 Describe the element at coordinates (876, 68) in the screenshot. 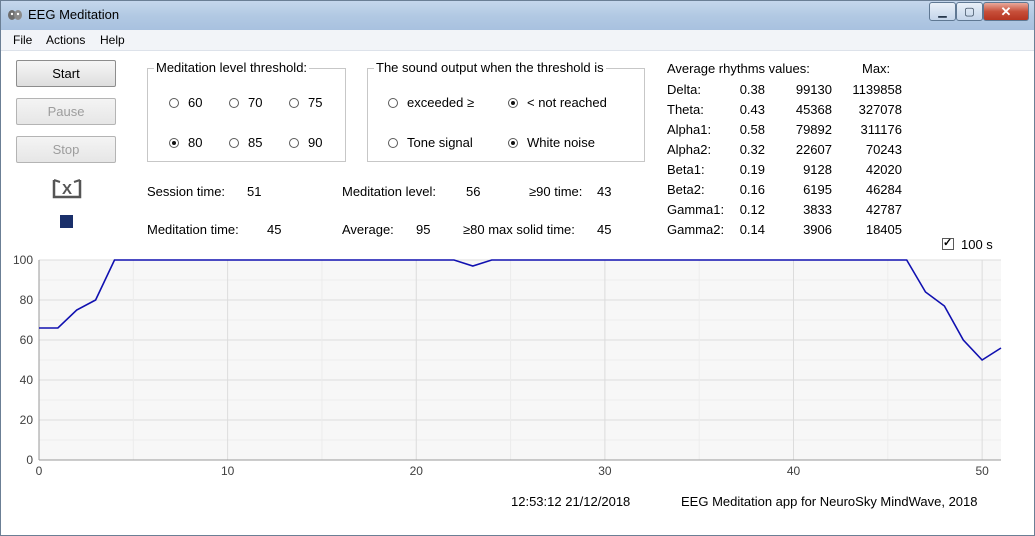

I see `rhythms-max-header: Max:` at that location.